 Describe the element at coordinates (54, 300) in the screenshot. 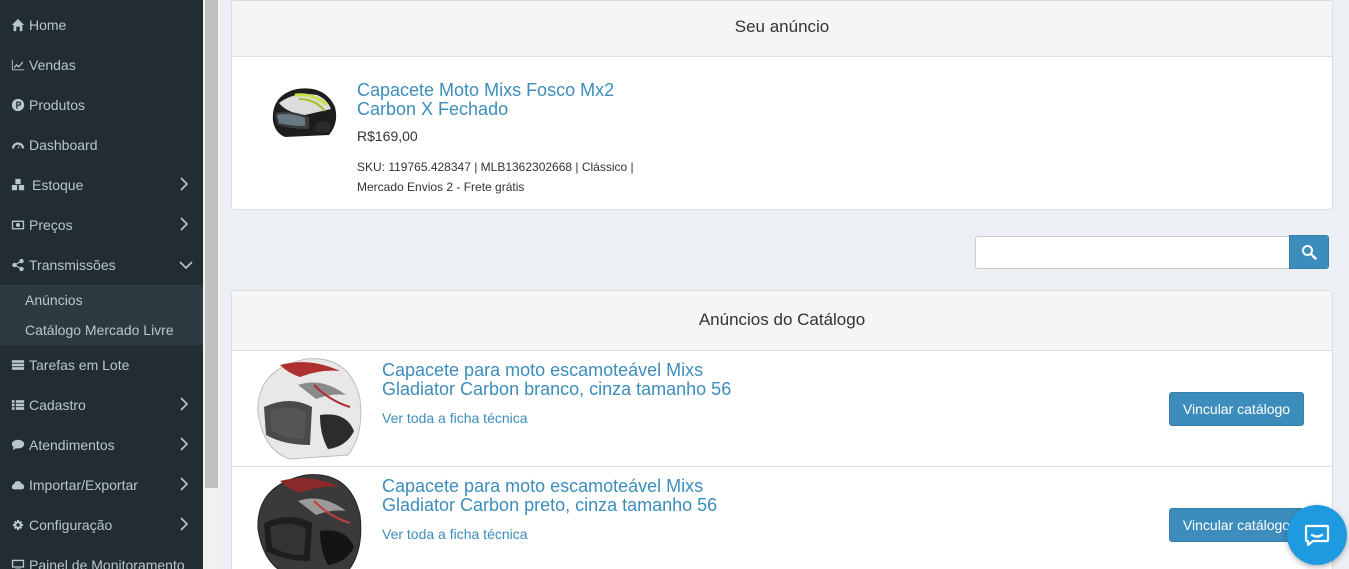

I see `submenu-item-anuncios: Anúncios` at that location.